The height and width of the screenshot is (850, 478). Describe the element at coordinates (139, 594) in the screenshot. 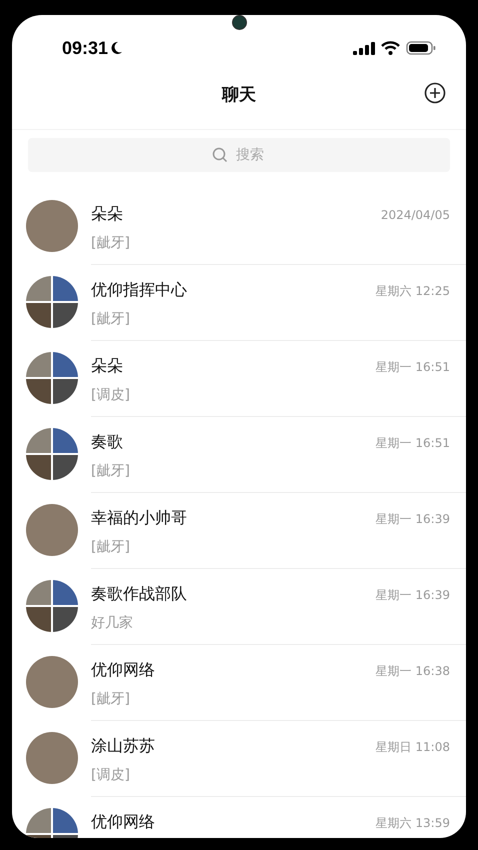

I see `chat-name: 奏歌作战部队` at that location.